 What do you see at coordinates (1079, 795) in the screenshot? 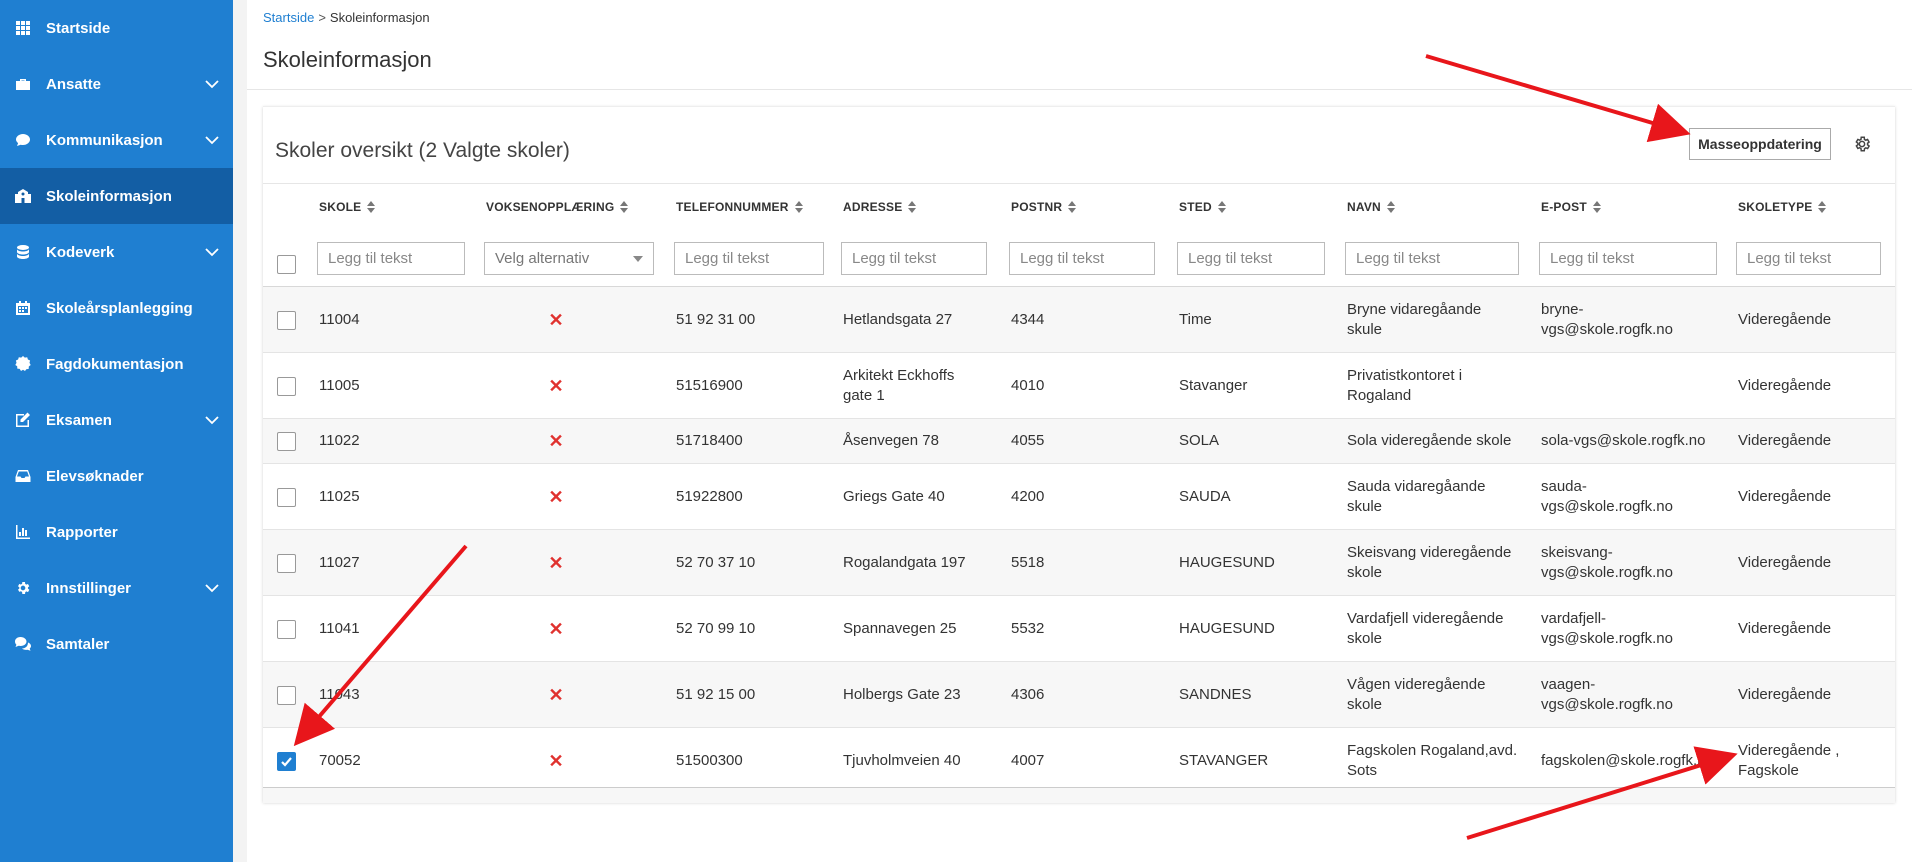
I see `horizontal-scrollbar` at bounding box center [1079, 795].